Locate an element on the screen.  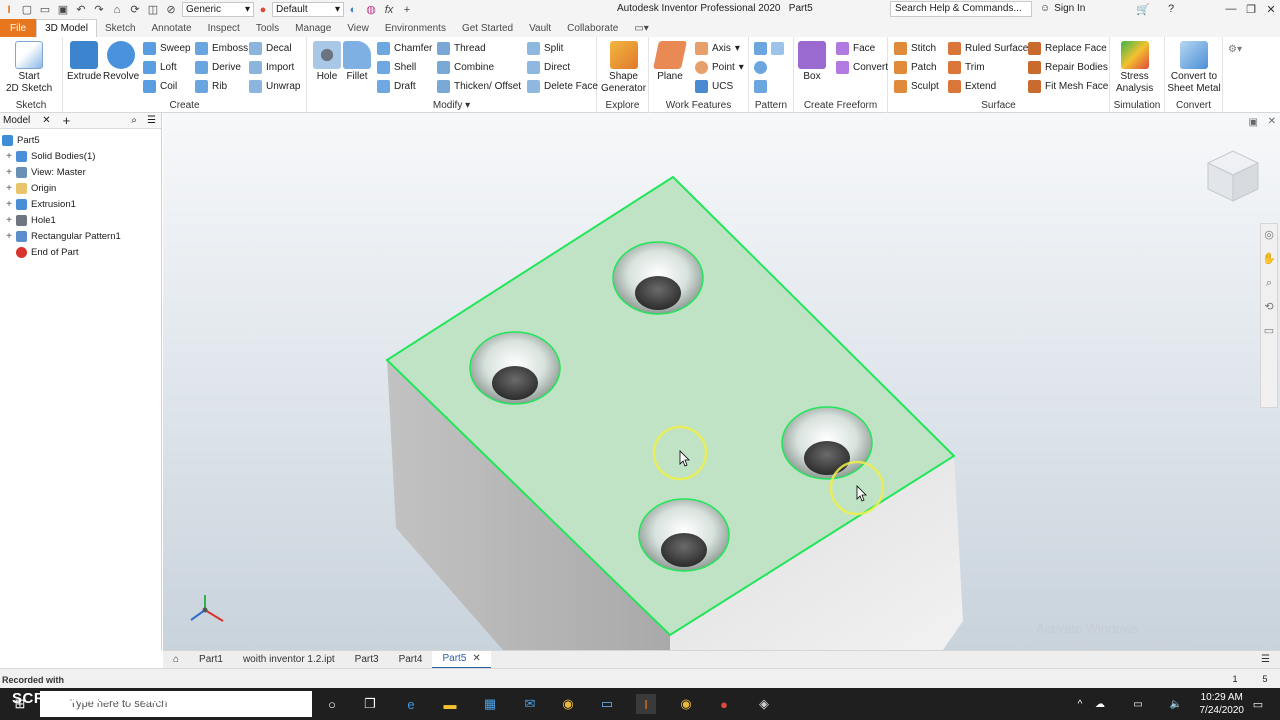
orbit-icon: ⟲ is located at coordinates (1269, 307).